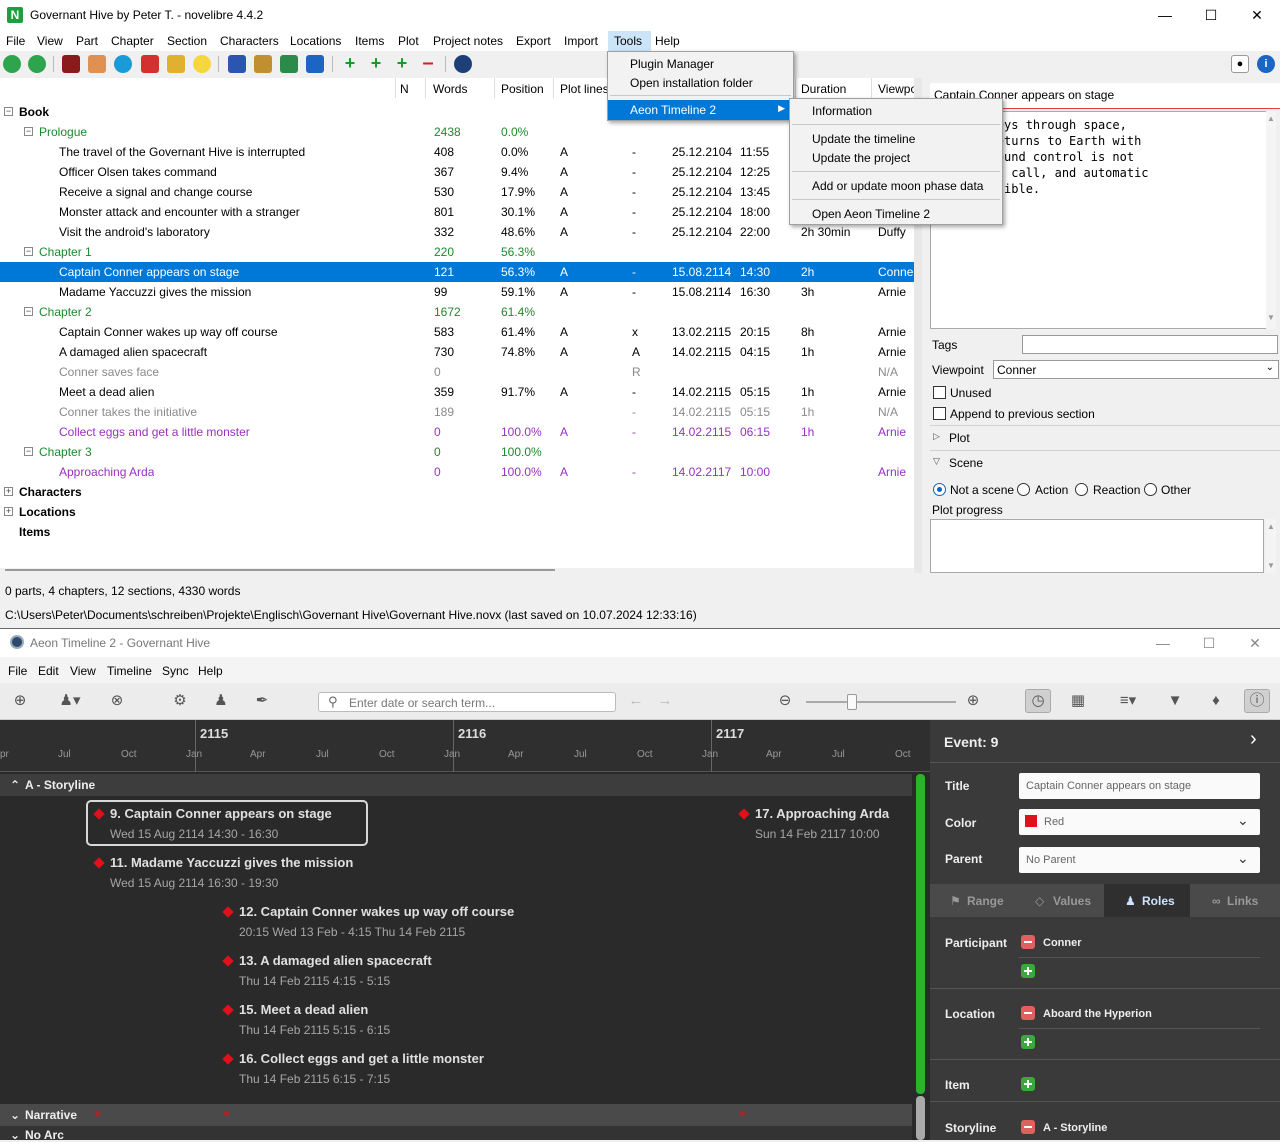  Describe the element at coordinates (1147, 900) in the screenshot. I see `tab-roles: ♟ Roles` at that location.